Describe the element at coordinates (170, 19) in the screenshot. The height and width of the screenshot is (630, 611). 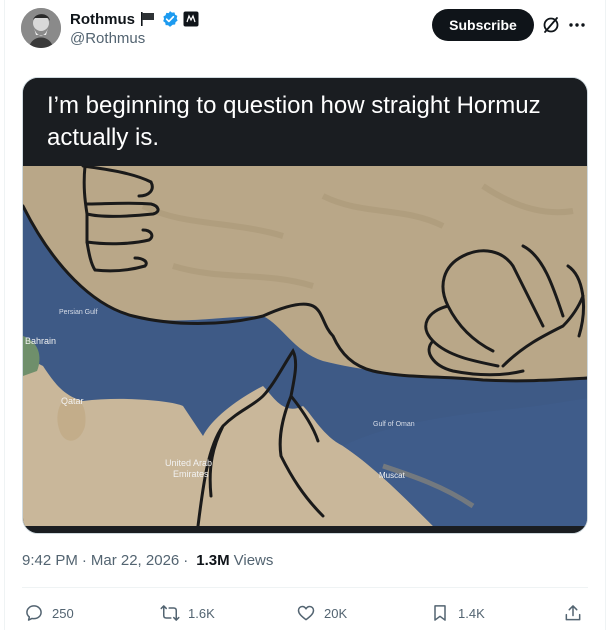
I see `verified-badge-icon` at that location.